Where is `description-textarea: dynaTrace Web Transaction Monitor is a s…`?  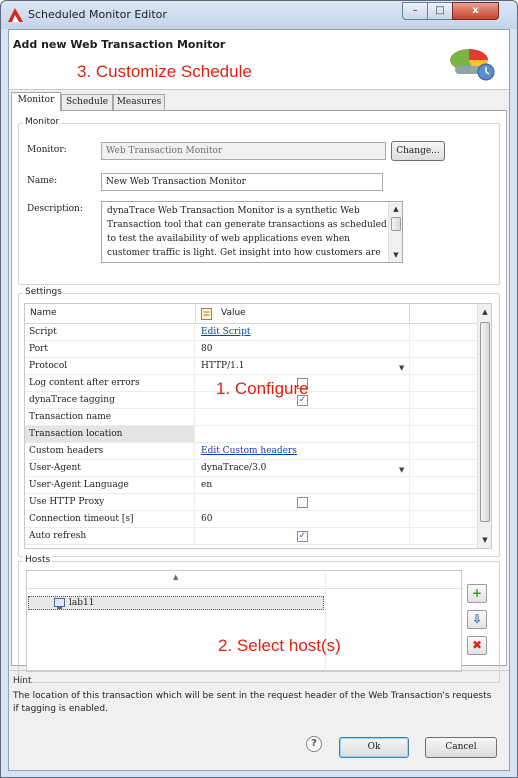 description-textarea: dynaTrace Web Transaction Monitor is a s… is located at coordinates (252, 232).